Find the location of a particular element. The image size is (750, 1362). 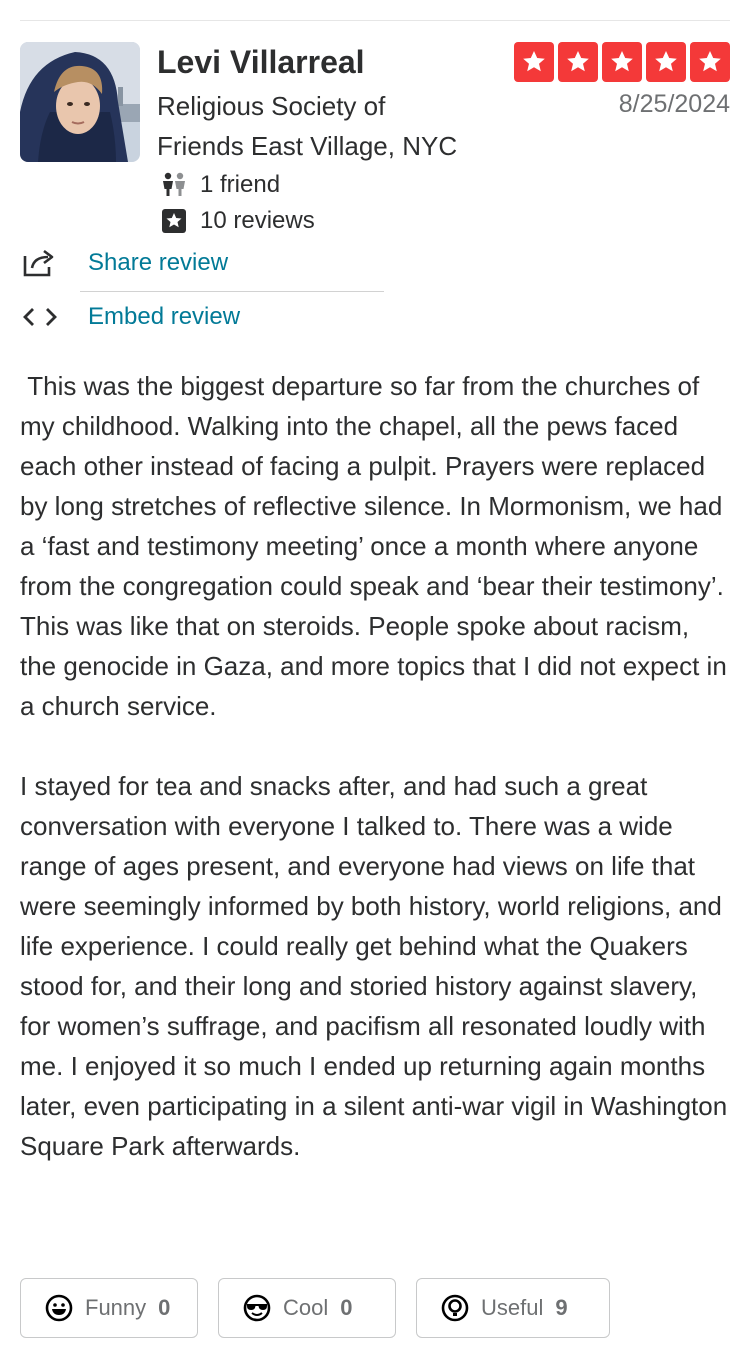

friends-icon is located at coordinates (174, 185).